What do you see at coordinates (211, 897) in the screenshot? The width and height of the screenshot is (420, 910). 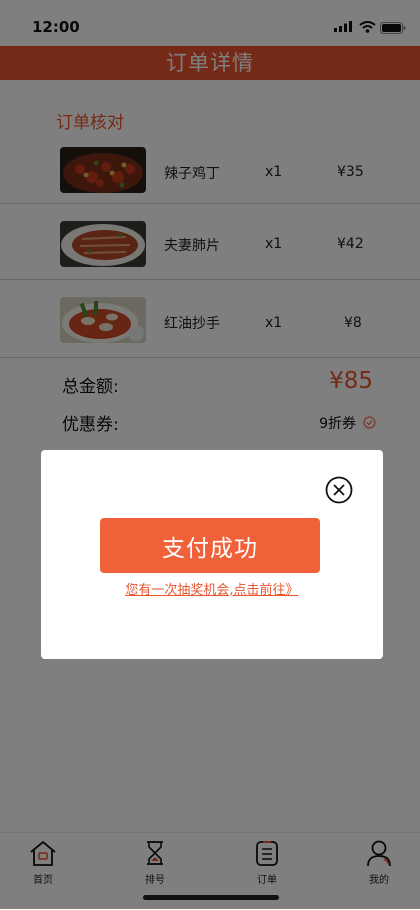 I see `home-indicator` at bounding box center [211, 897].